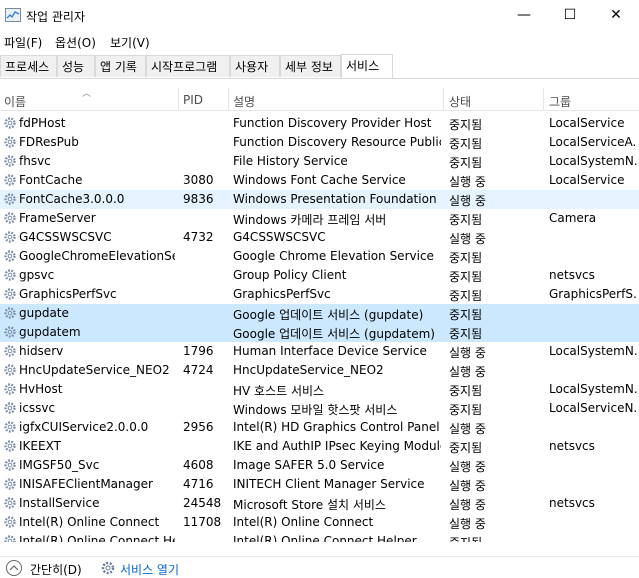 Image resolution: width=639 pixels, height=578 pixels. Describe the element at coordinates (23, 42) in the screenshot. I see `menu-file: 파일(F)` at that location.